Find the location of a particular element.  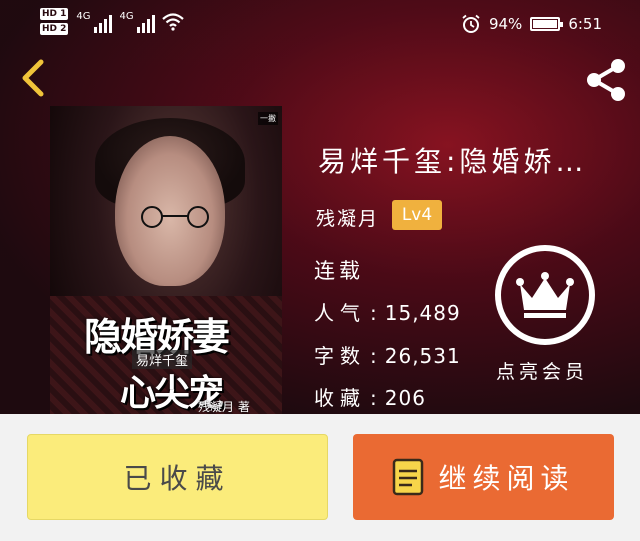

author-level-badge: Lv4 is located at coordinates (417, 215).